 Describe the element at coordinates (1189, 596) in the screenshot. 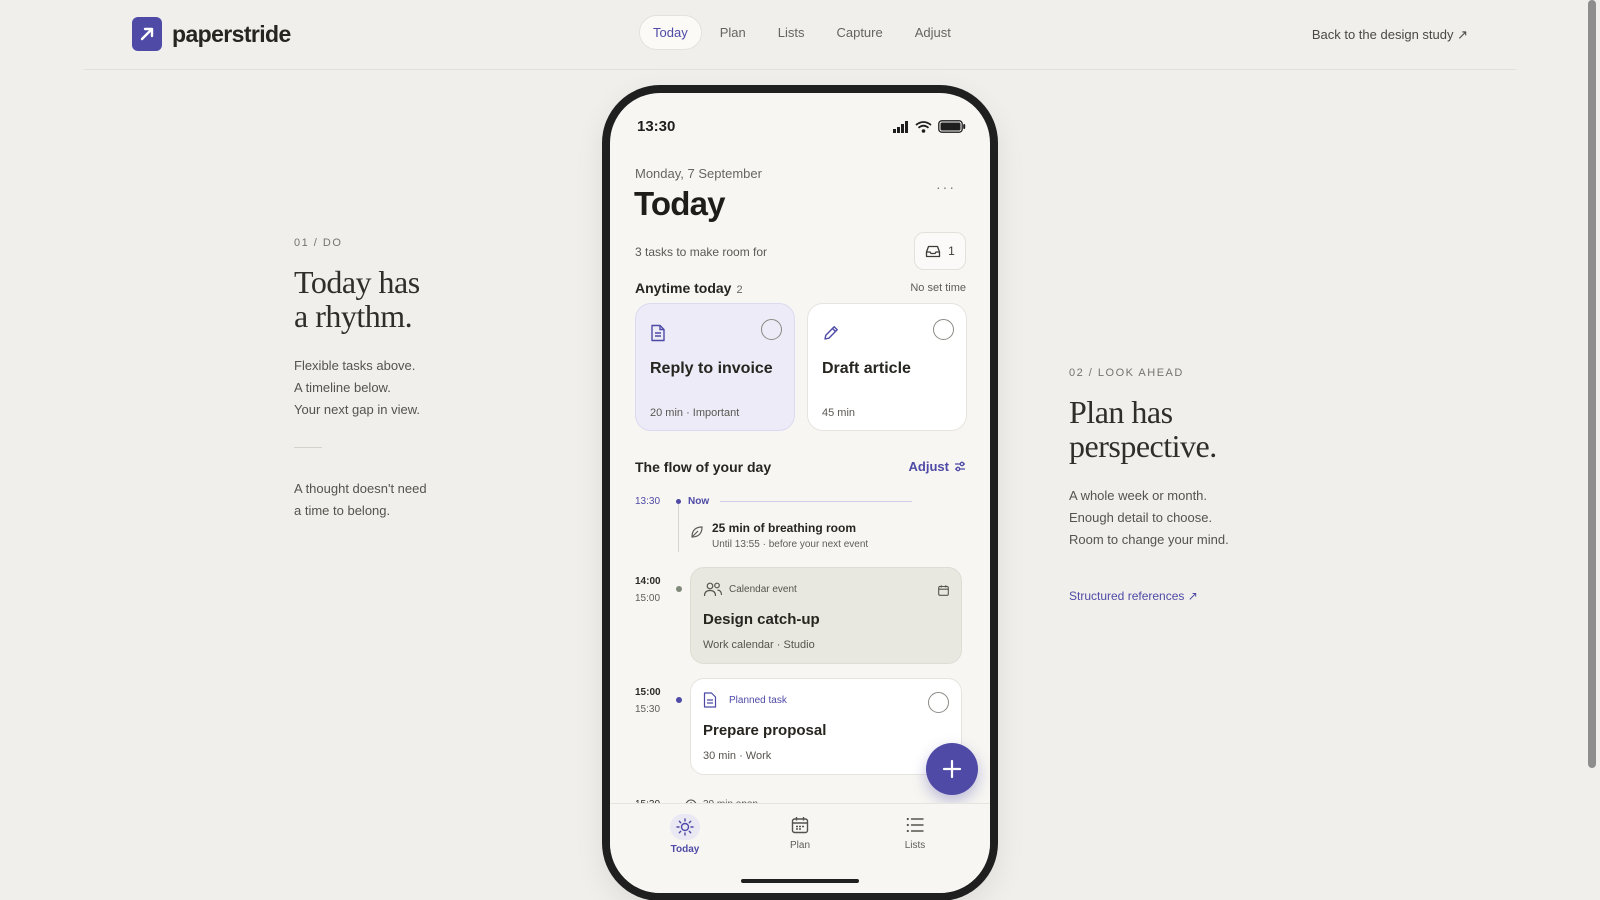

I see `structured-references-link: Structured references ↗` at that location.